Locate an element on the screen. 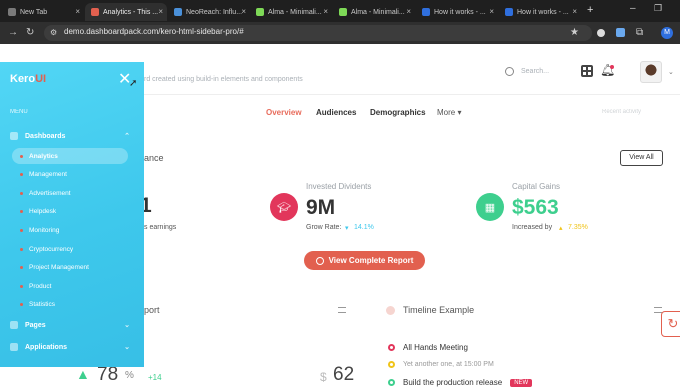 This screenshot has width=680, height=387. building-icon: ▦ is located at coordinates (490, 207).